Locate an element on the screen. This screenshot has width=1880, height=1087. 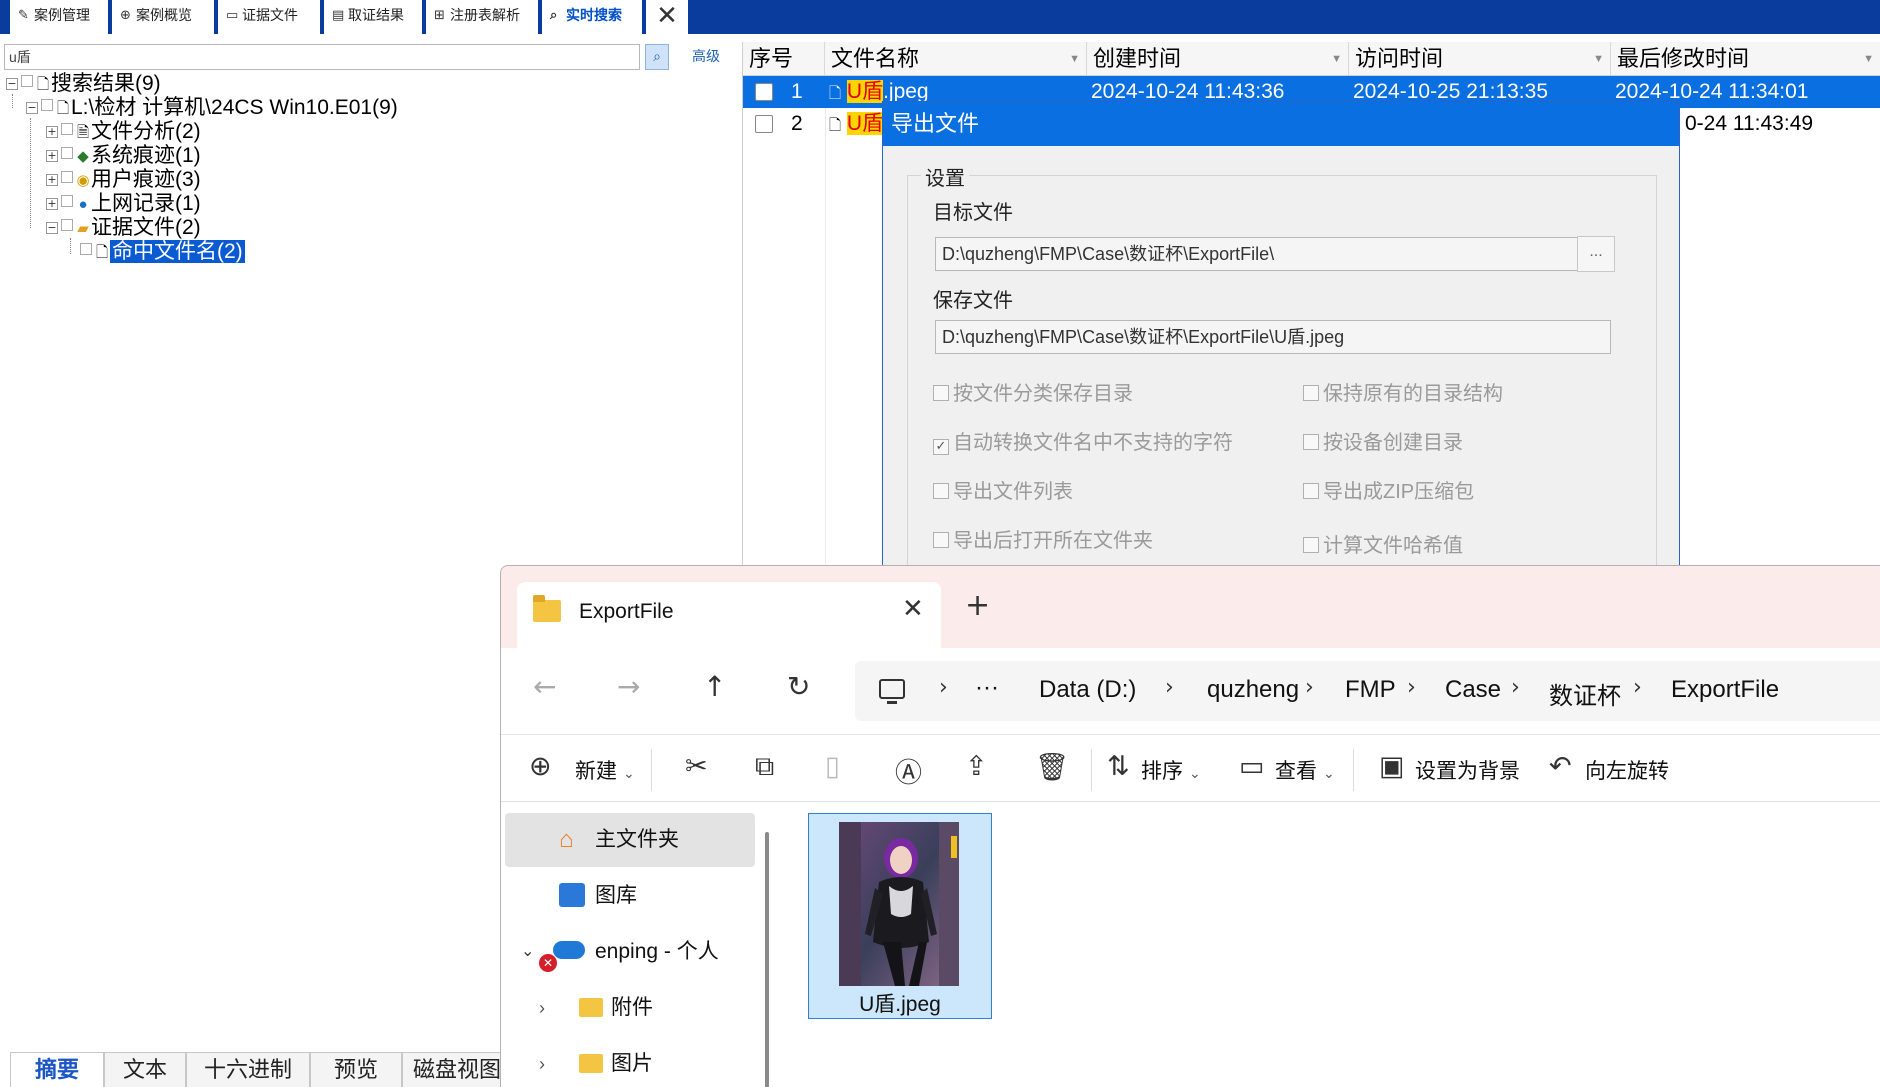
tree-node-filename-hits: 🗋 命中文件名(2) is located at coordinates (162, 252).